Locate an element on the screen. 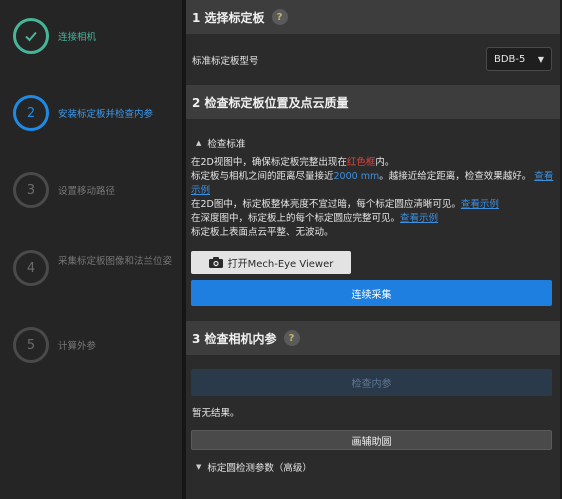  step-label: 计算外参 is located at coordinates (77, 346).